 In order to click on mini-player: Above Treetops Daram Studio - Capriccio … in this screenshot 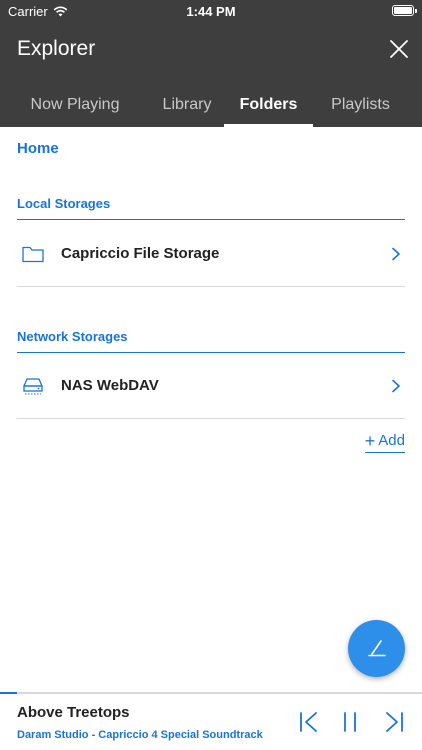, I will do `click(211, 722)`.